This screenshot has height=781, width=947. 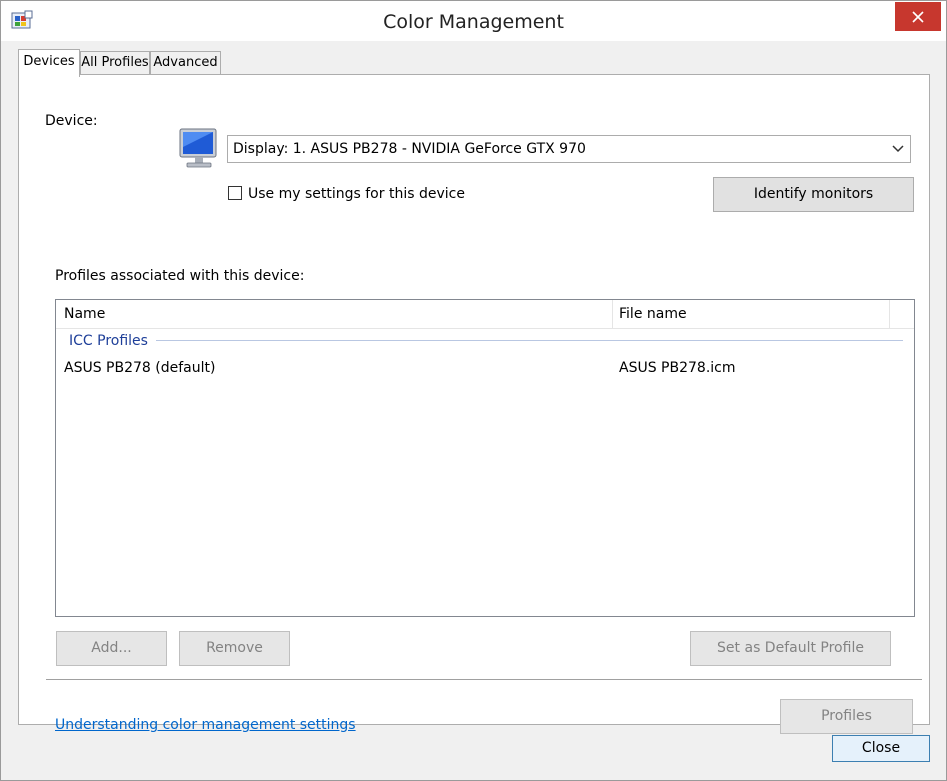 I want to click on separator-line, so click(x=484, y=679).